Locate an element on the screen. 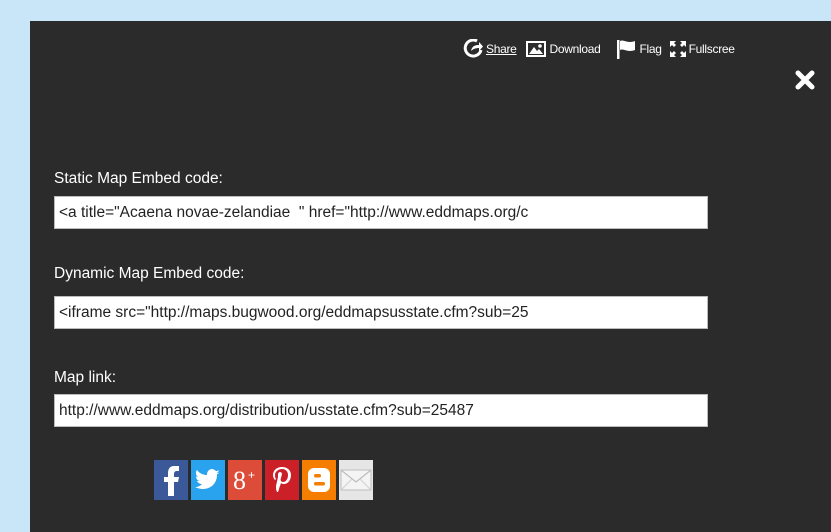 This screenshot has width=831, height=532. twitter-icon is located at coordinates (207, 479).